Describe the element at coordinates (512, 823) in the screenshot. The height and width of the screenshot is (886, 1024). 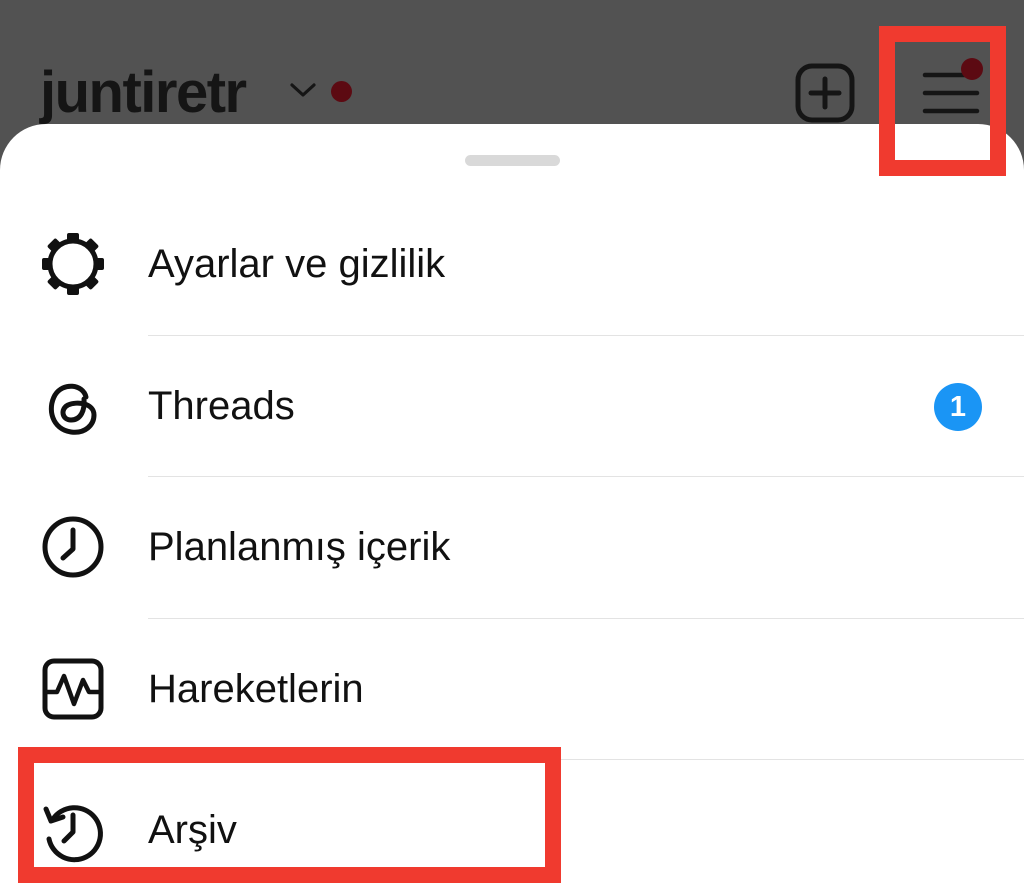
I see `menu-item-archive: Arşiv` at that location.